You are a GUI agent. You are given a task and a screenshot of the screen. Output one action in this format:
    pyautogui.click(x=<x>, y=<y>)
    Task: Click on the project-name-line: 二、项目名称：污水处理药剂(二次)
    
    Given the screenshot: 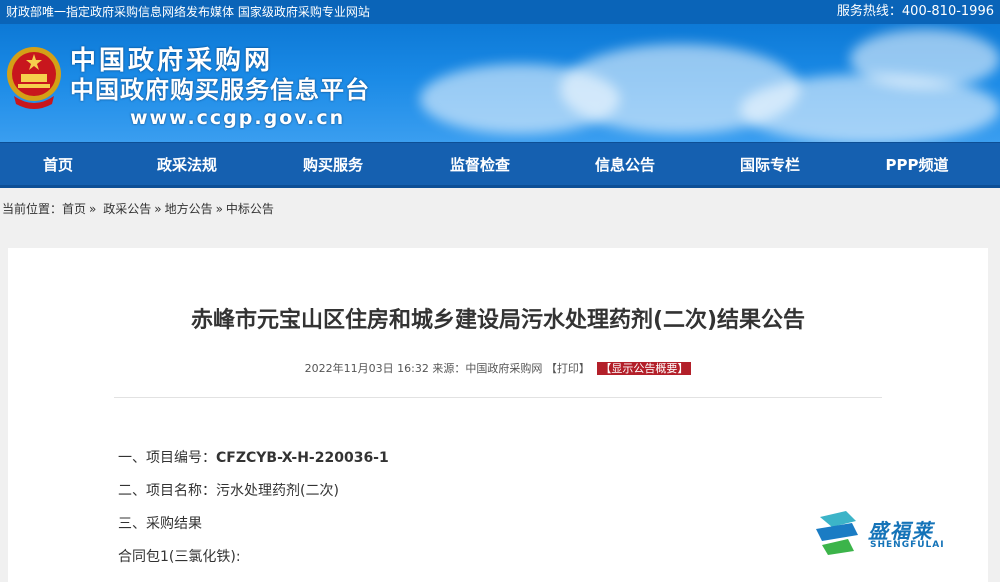 What is the action you would take?
    pyautogui.click(x=228, y=491)
    